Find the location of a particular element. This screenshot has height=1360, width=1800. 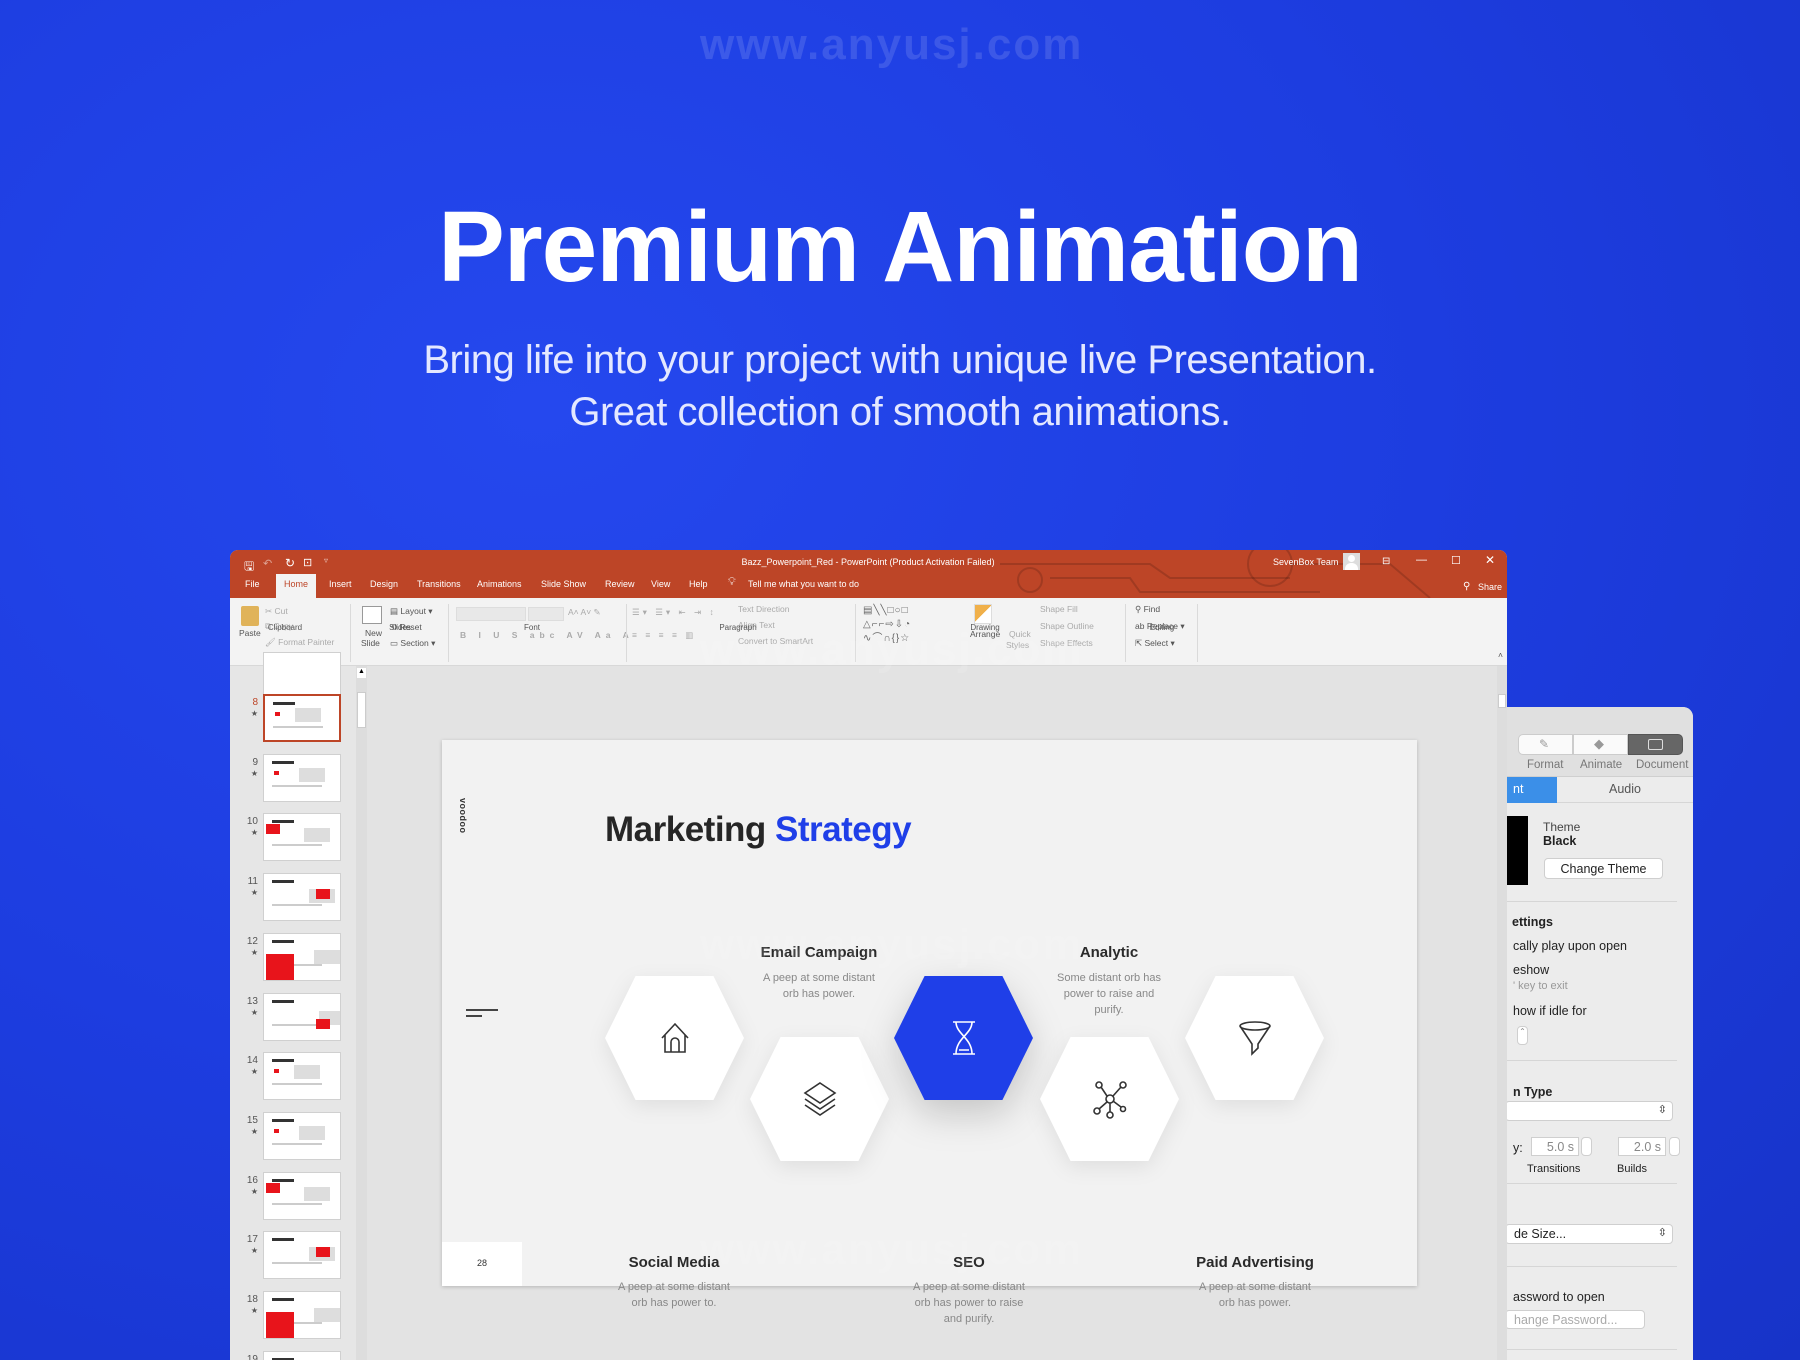

font-size-select is located at coordinates (546, 614).